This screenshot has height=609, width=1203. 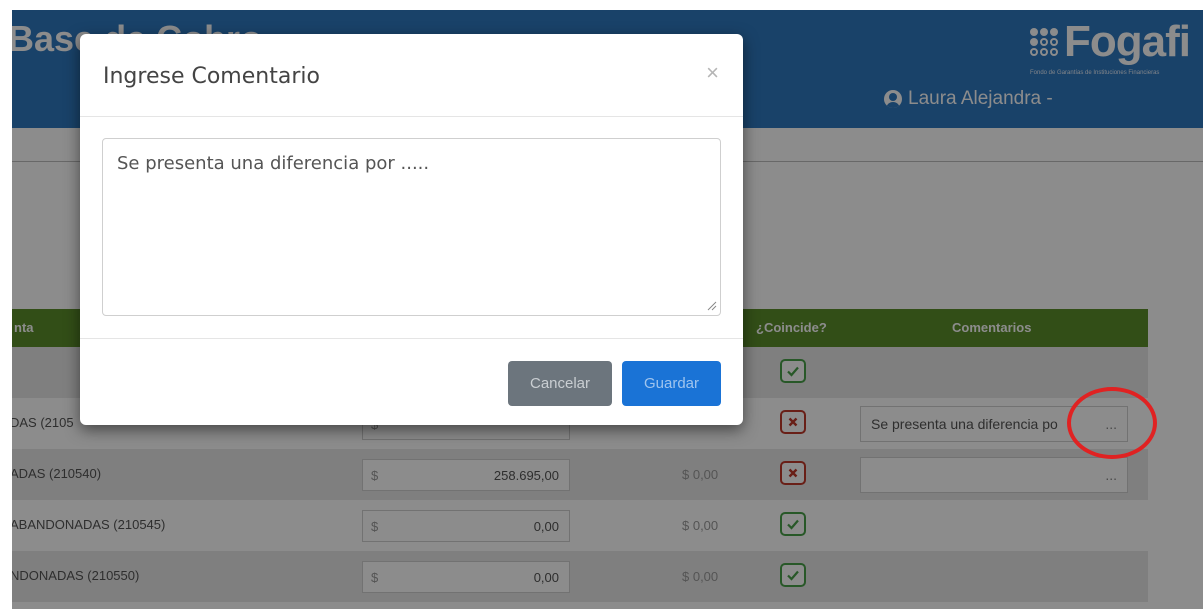 I want to click on annotation-circle, so click(x=1112, y=423).